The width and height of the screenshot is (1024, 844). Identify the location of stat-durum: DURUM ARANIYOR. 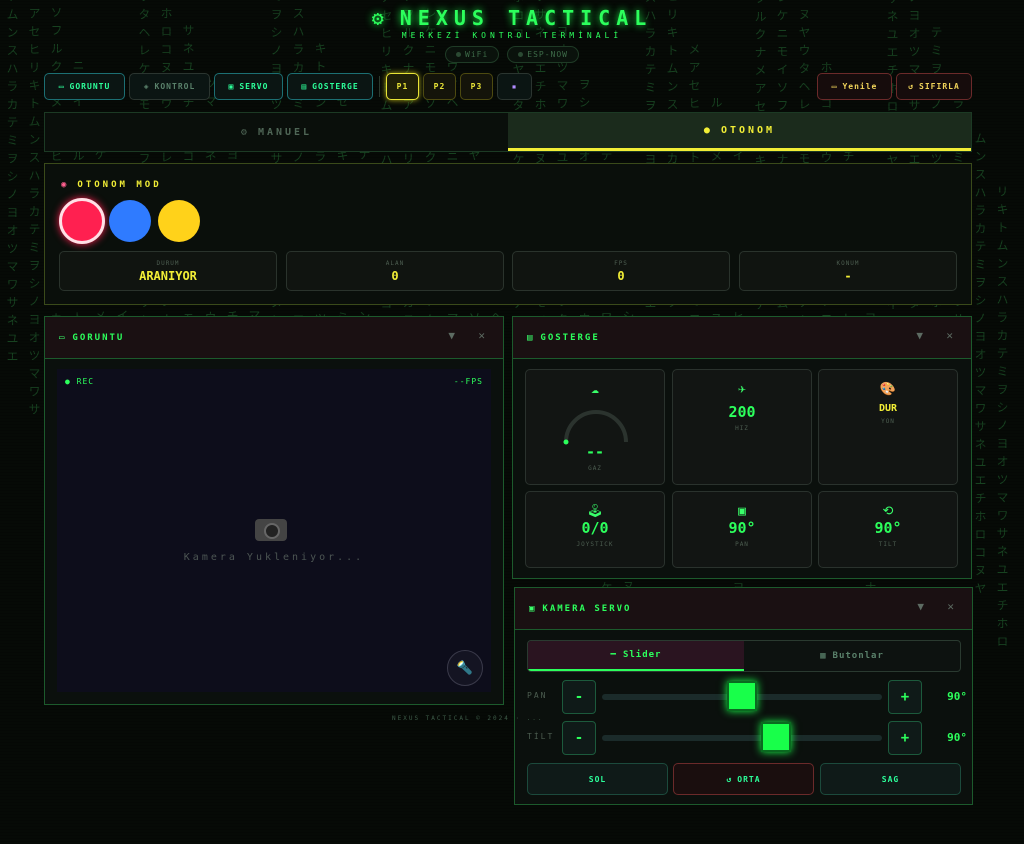
(168, 271).